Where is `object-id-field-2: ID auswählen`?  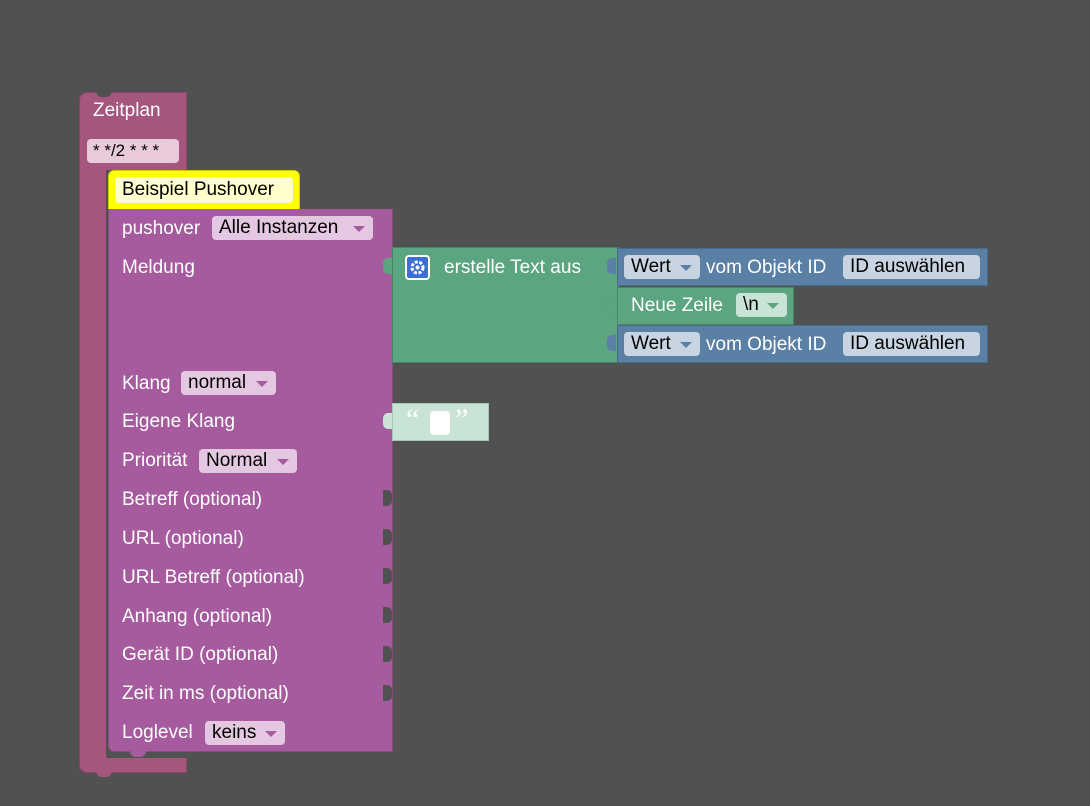 object-id-field-2: ID auswählen is located at coordinates (911, 344).